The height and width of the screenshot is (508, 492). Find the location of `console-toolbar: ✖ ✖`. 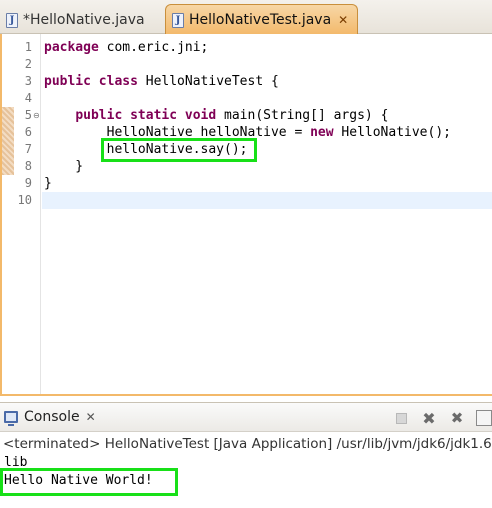

console-toolbar: ✖ ✖ is located at coordinates (438, 418).